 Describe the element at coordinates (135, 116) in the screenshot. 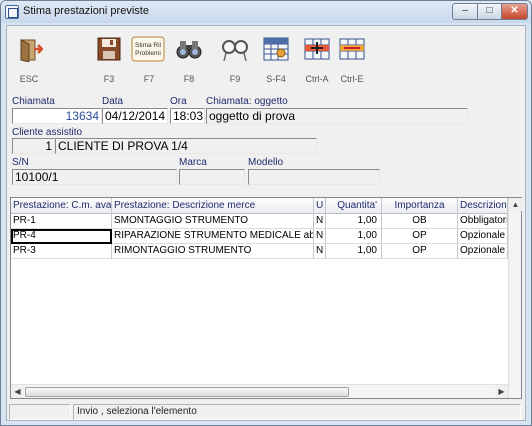

I see `data-field: 04/12/2014` at that location.